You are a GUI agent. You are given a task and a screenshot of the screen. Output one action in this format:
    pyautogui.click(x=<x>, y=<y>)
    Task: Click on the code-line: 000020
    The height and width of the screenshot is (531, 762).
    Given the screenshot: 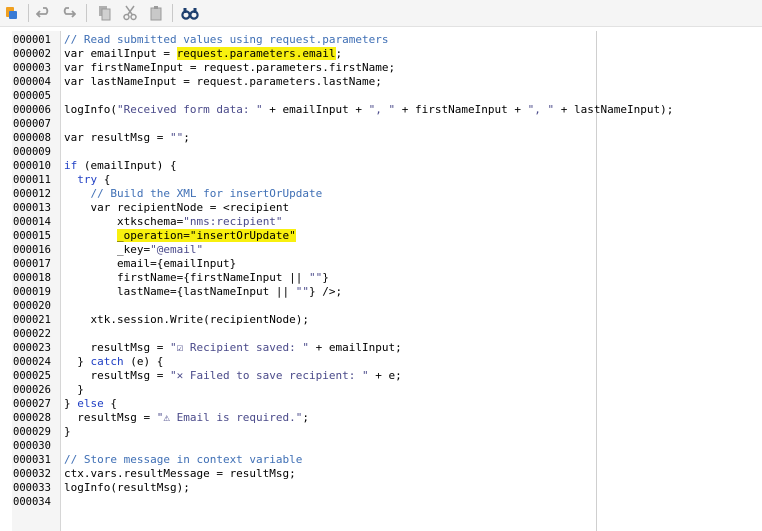 What is the action you would take?
    pyautogui.click(x=387, y=306)
    